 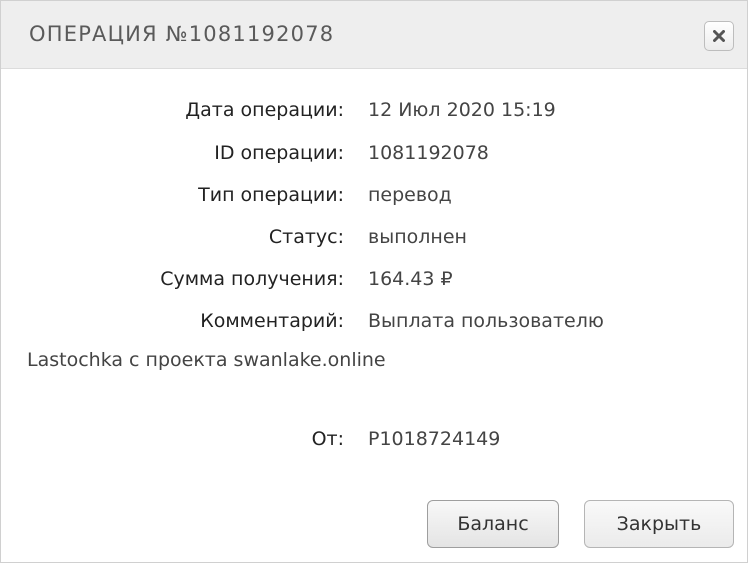 I want to click on comment-value: Выплата пользователю, so click(x=486, y=321).